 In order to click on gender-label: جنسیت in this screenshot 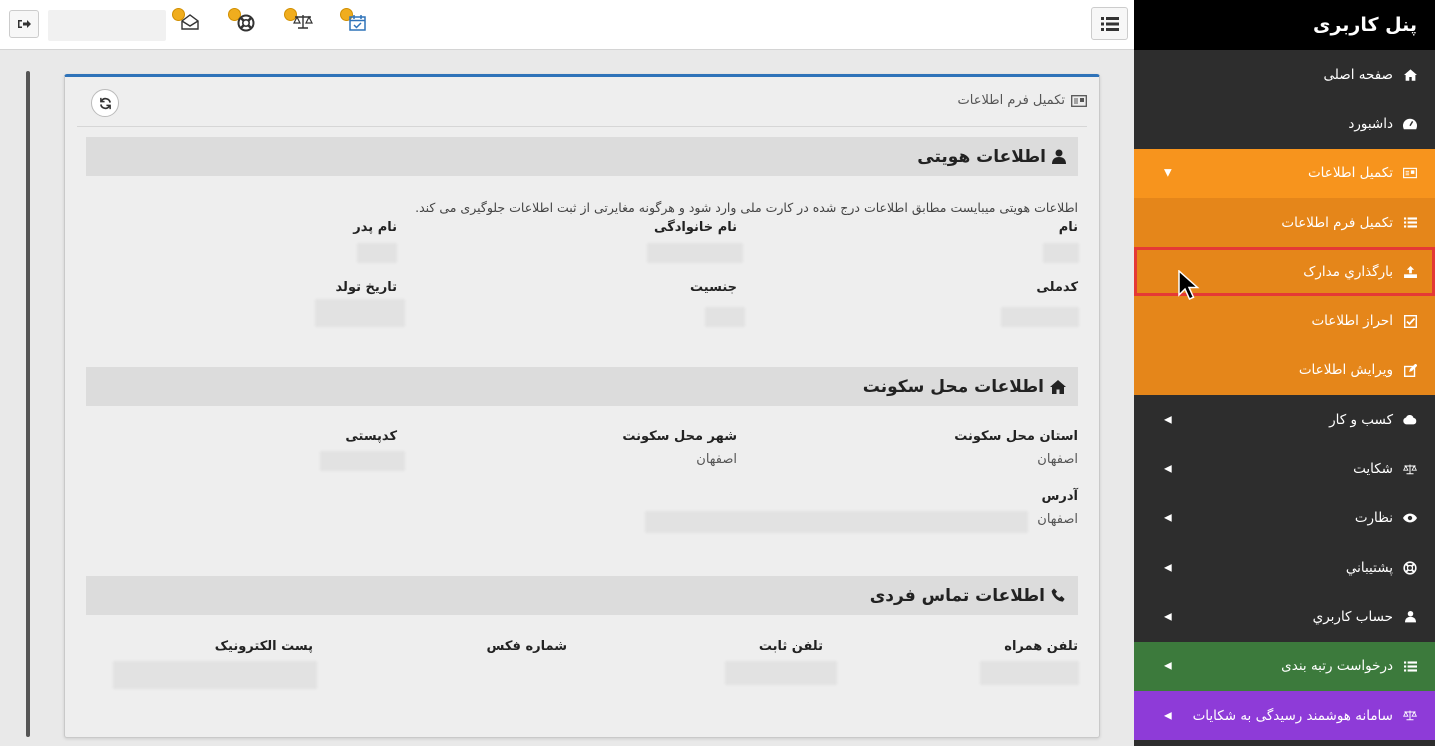, I will do `click(713, 287)`.